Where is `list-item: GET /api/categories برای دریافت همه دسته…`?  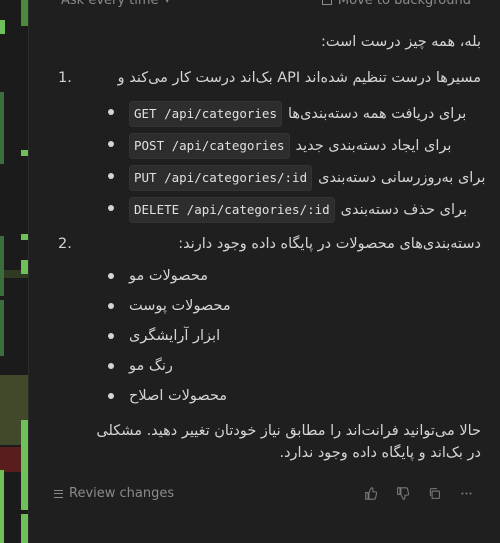 list-item: GET /api/categories برای دریافت همه دسته… is located at coordinates (266, 114).